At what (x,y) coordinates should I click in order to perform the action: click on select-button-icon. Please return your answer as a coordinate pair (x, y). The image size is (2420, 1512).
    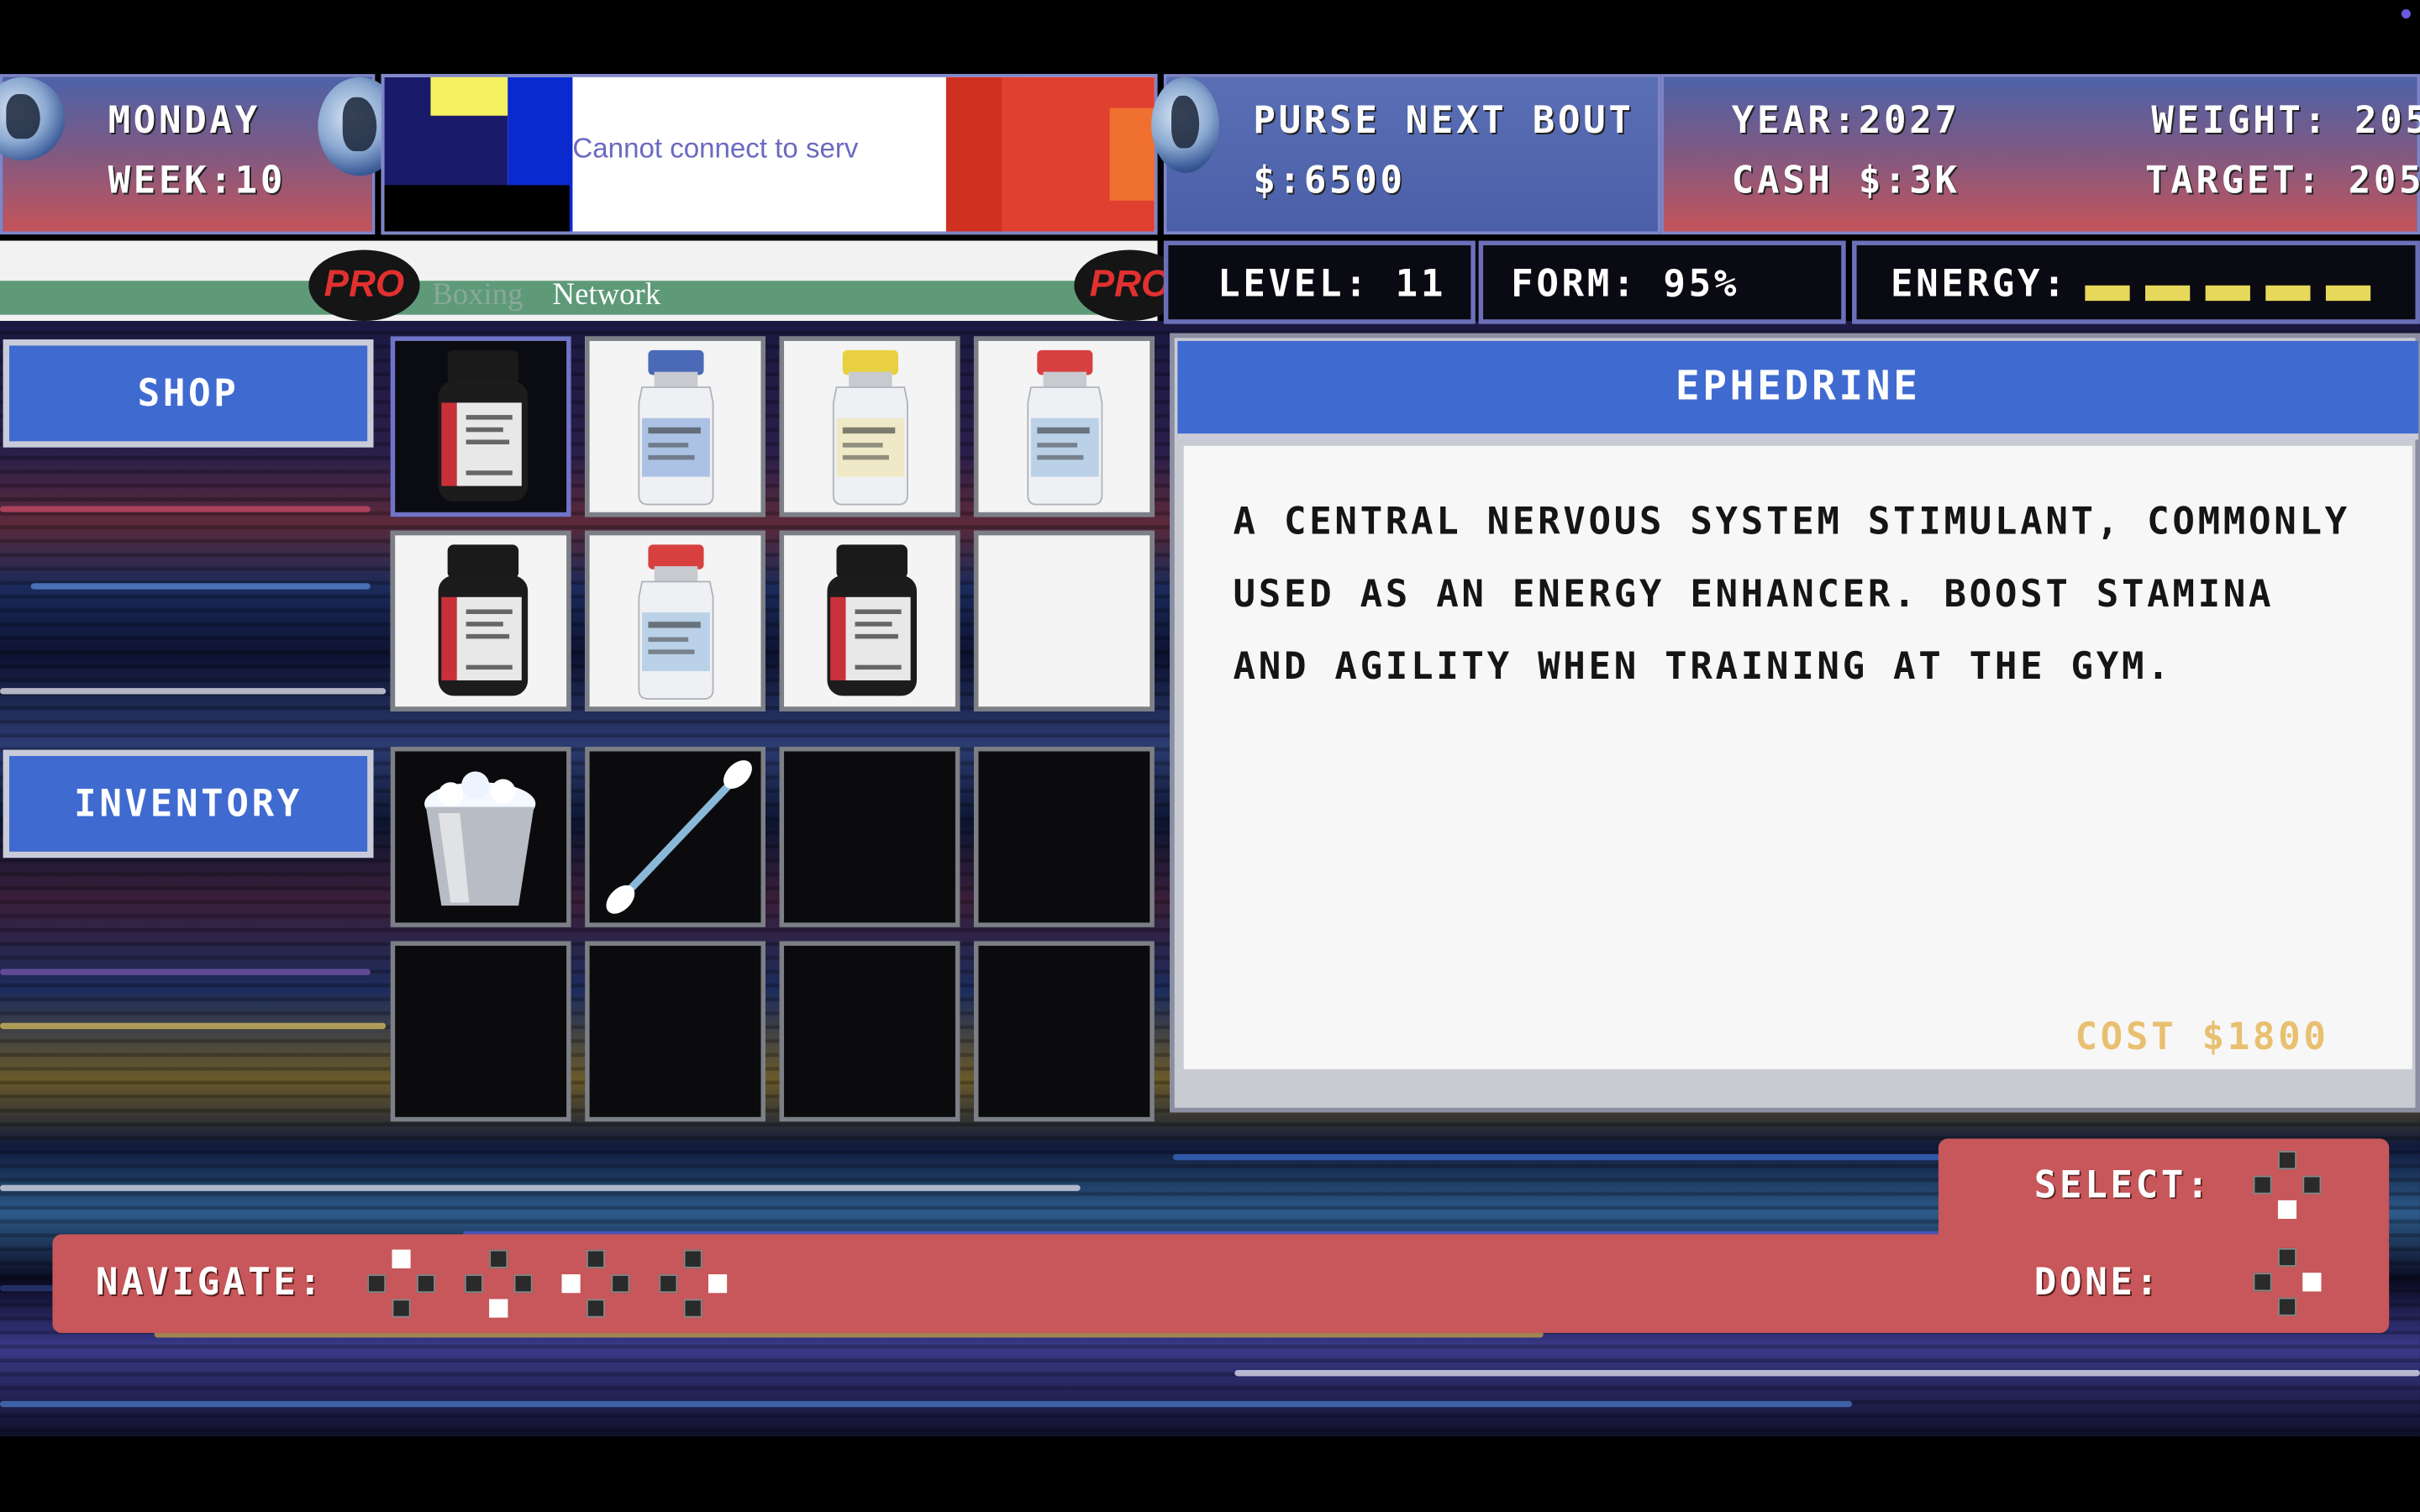
    Looking at the image, I should click on (2287, 1185).